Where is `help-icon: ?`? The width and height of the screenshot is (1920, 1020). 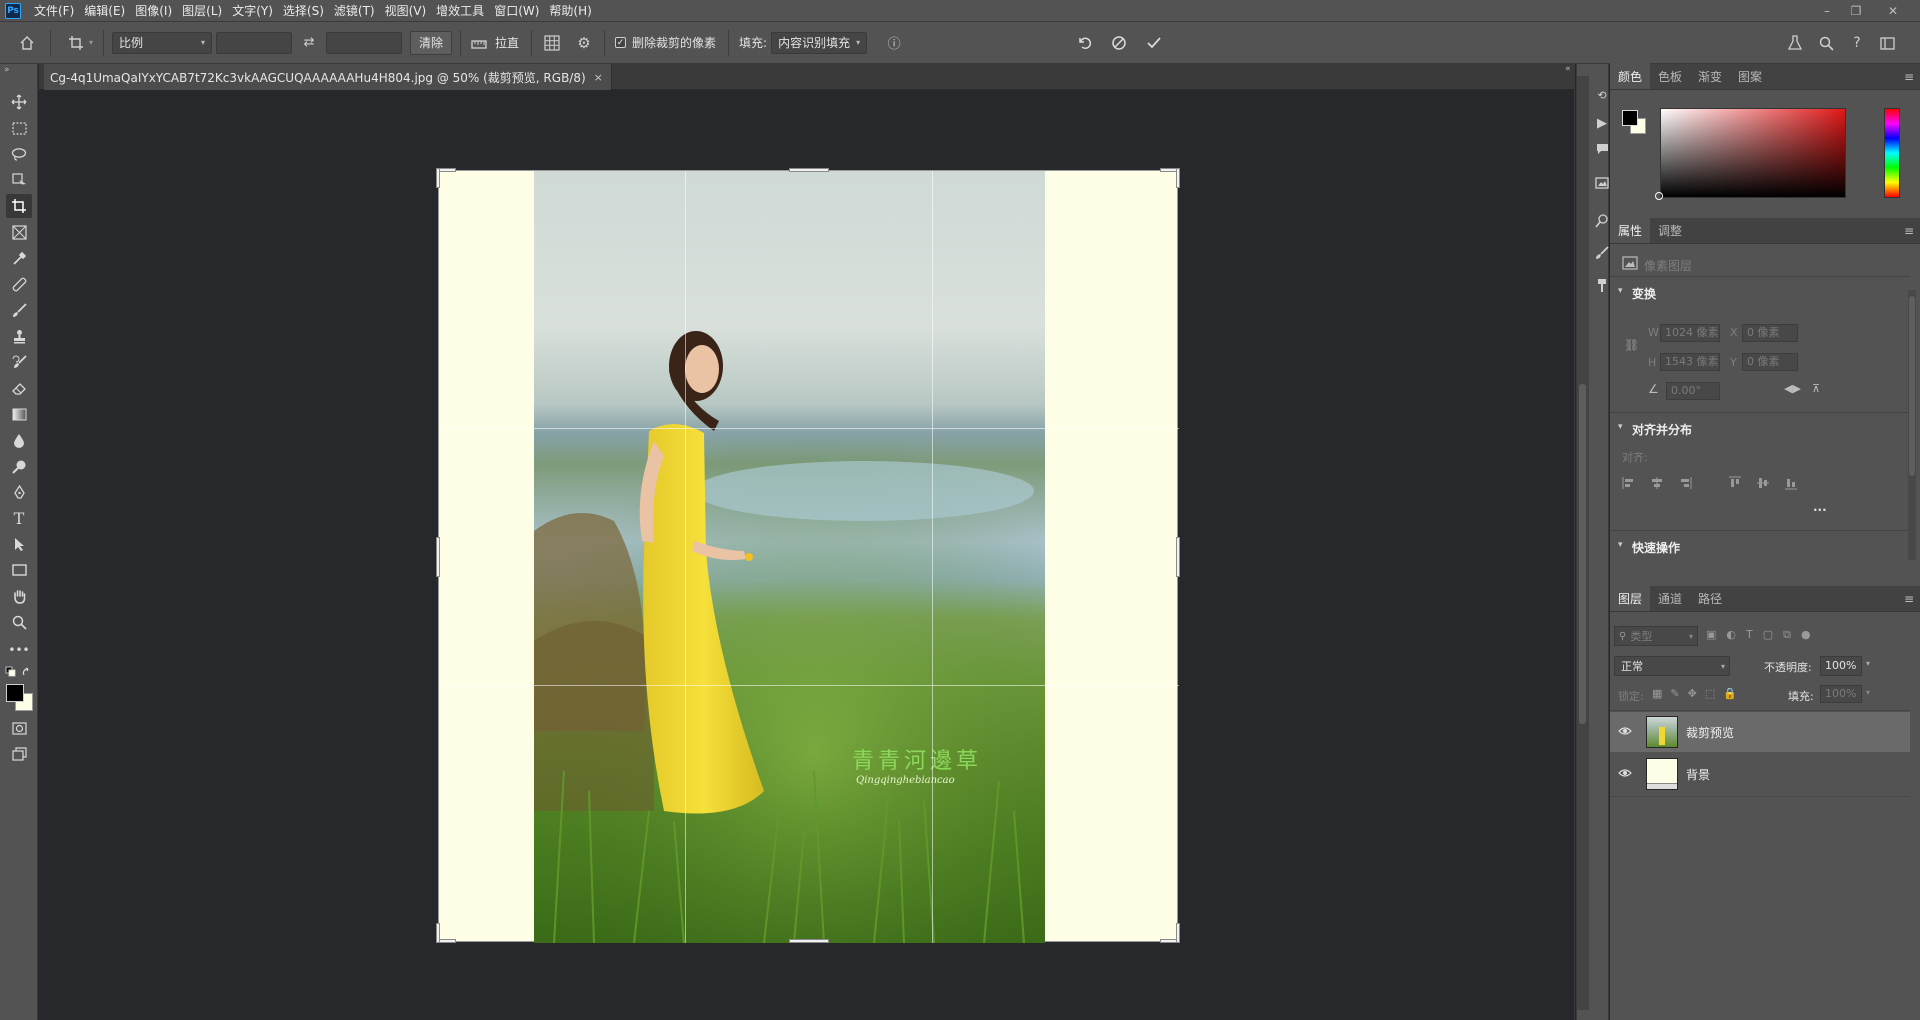
help-icon: ? is located at coordinates (1857, 43).